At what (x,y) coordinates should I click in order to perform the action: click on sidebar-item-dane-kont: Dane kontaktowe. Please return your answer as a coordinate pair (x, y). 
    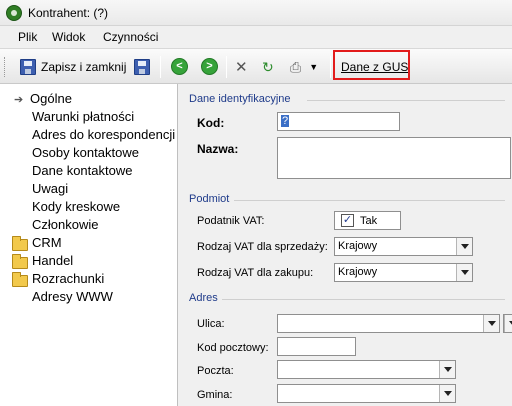
    Looking at the image, I should click on (82, 170).